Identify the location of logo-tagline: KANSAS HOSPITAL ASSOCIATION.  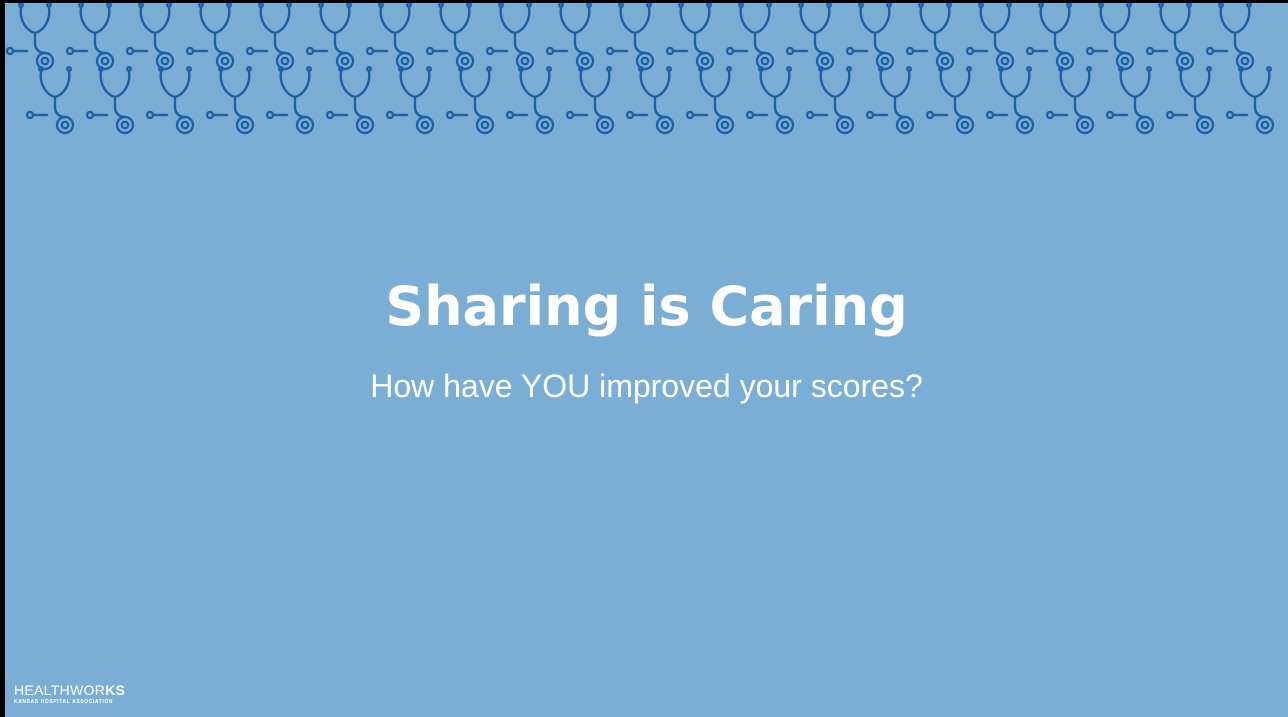
(64, 702).